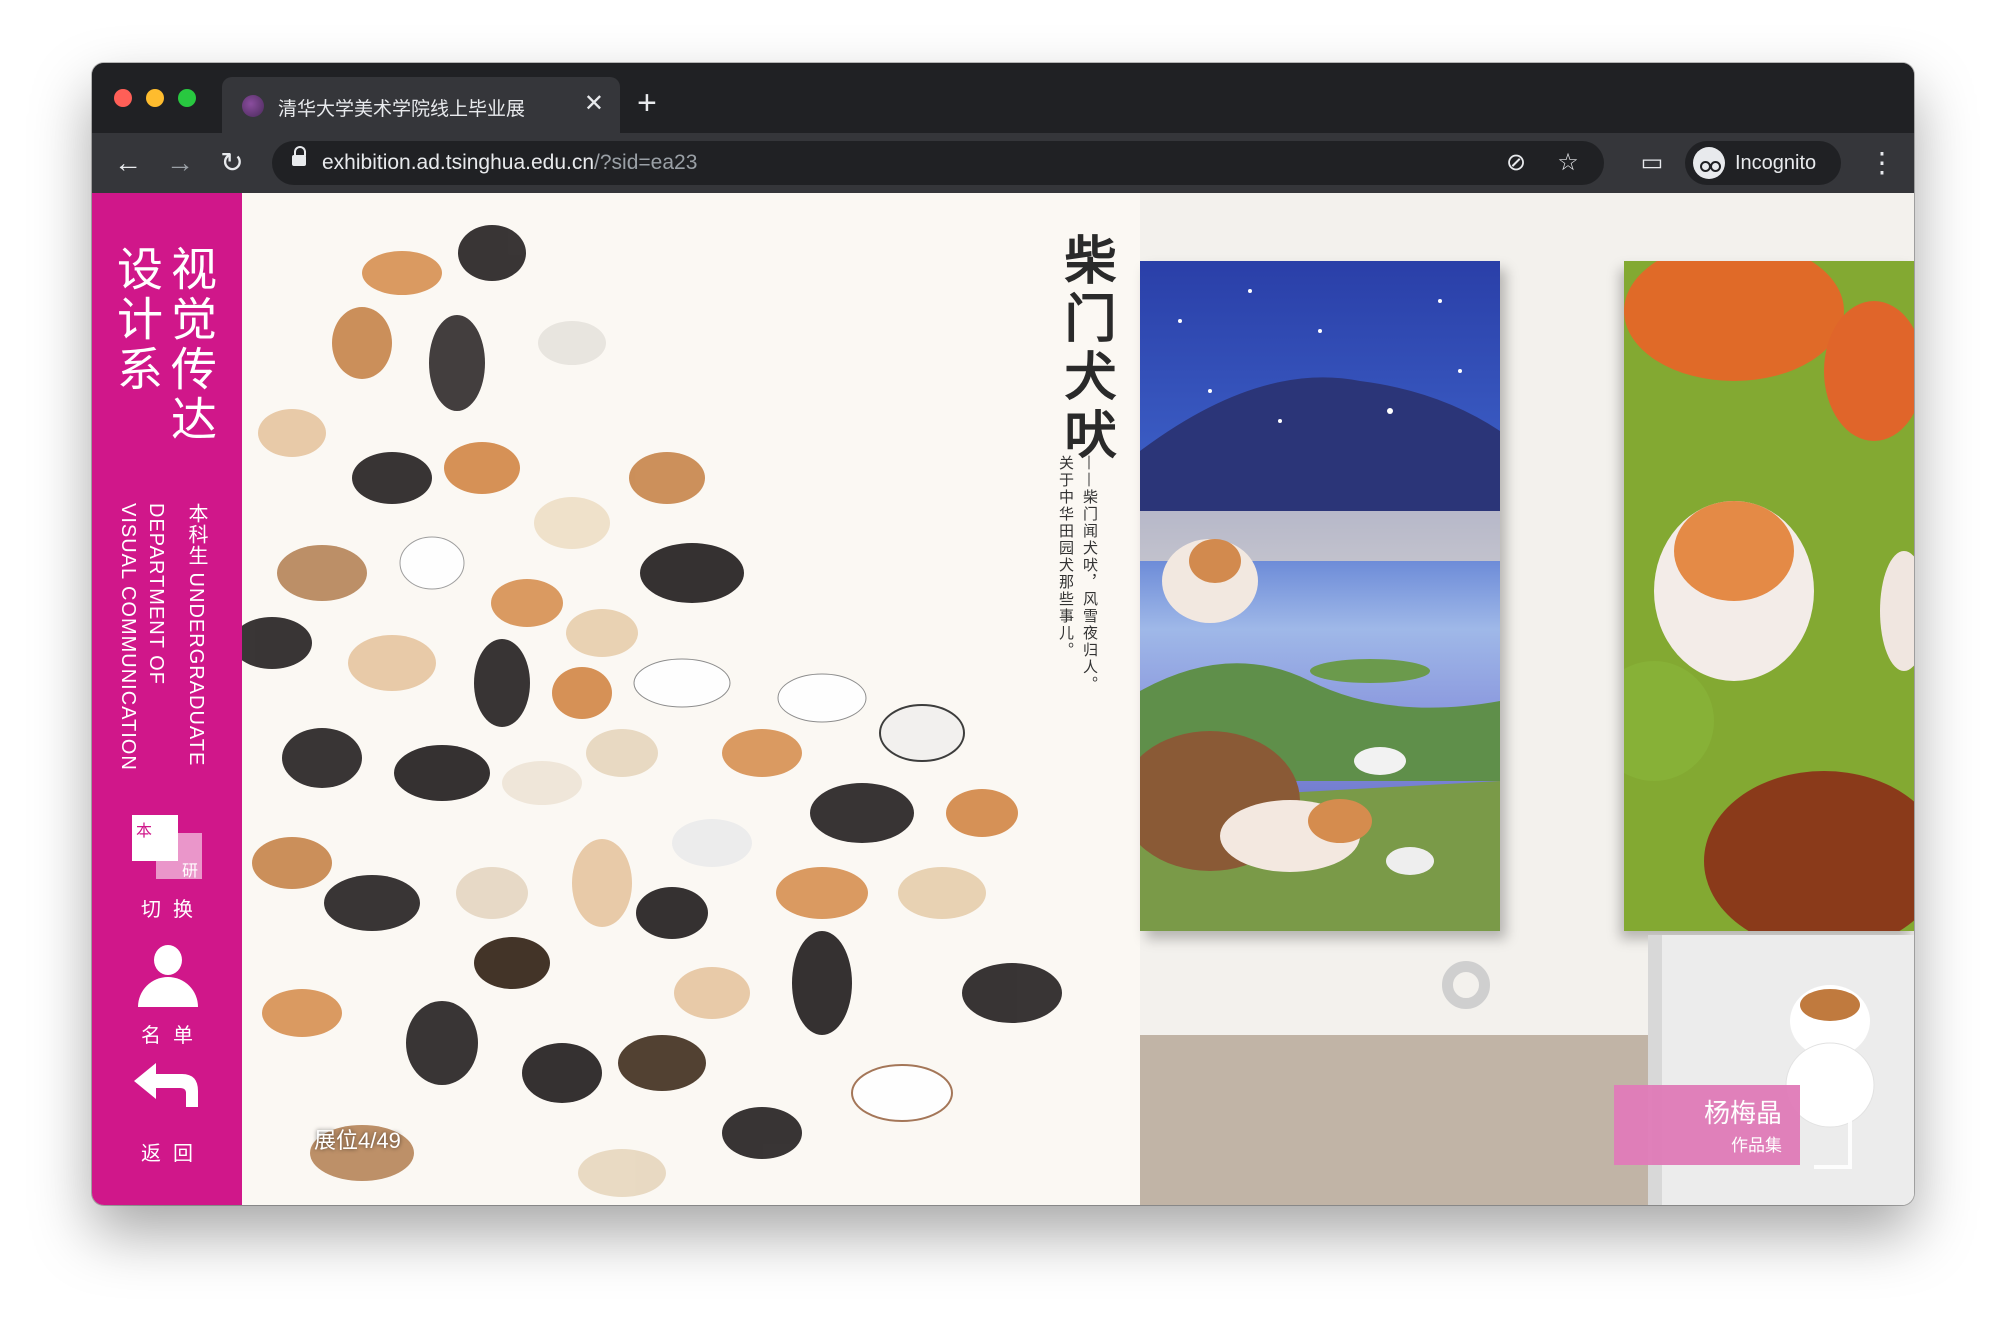  I want to click on roster-label: 名单, so click(167, 1033).